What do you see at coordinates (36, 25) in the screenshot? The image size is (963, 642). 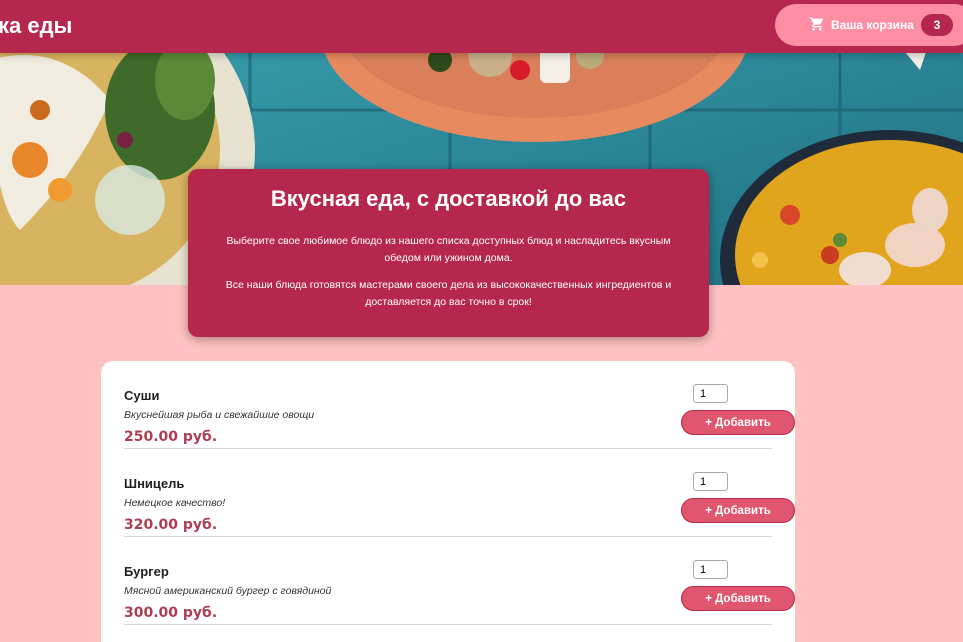 I see `site-logo: ка еды` at bounding box center [36, 25].